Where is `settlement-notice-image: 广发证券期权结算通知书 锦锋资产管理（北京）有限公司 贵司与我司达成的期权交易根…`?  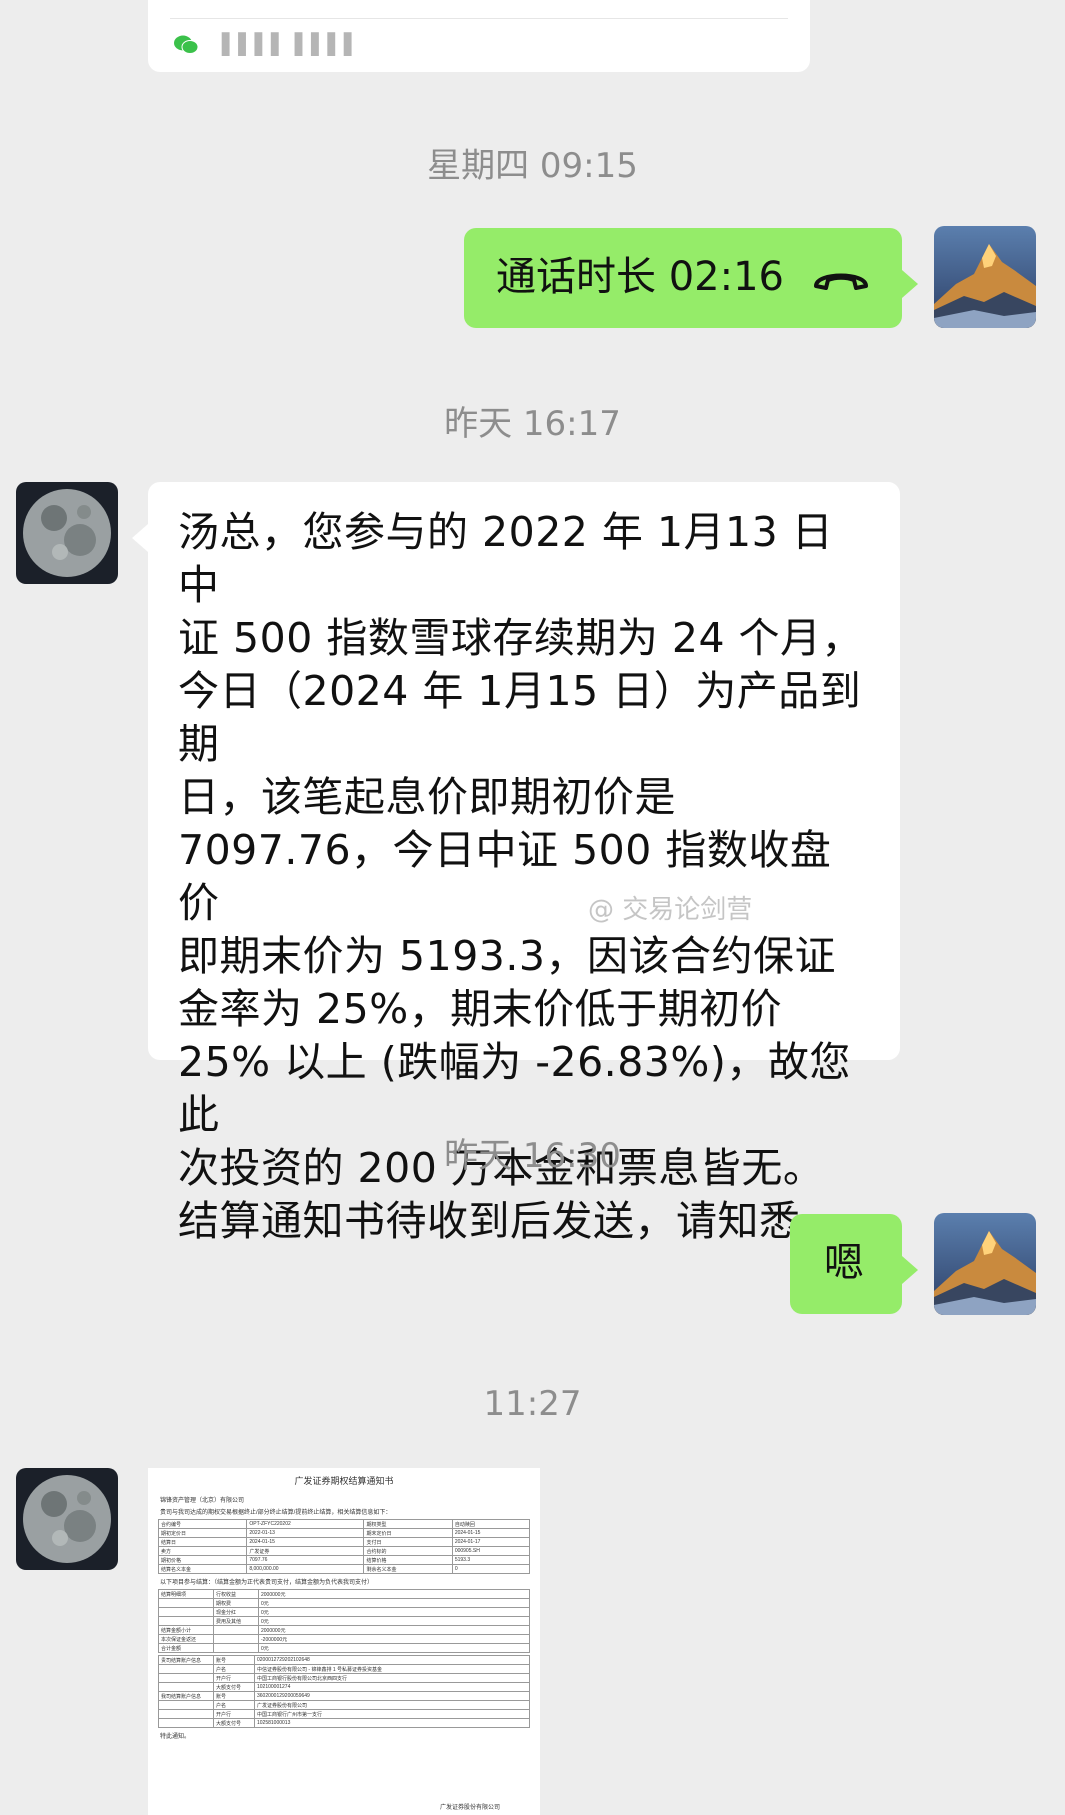 settlement-notice-image: 广发证券期权结算通知书 锦锋资产管理（北京）有限公司 贵司与我司达成的期权交易根… is located at coordinates (344, 1641).